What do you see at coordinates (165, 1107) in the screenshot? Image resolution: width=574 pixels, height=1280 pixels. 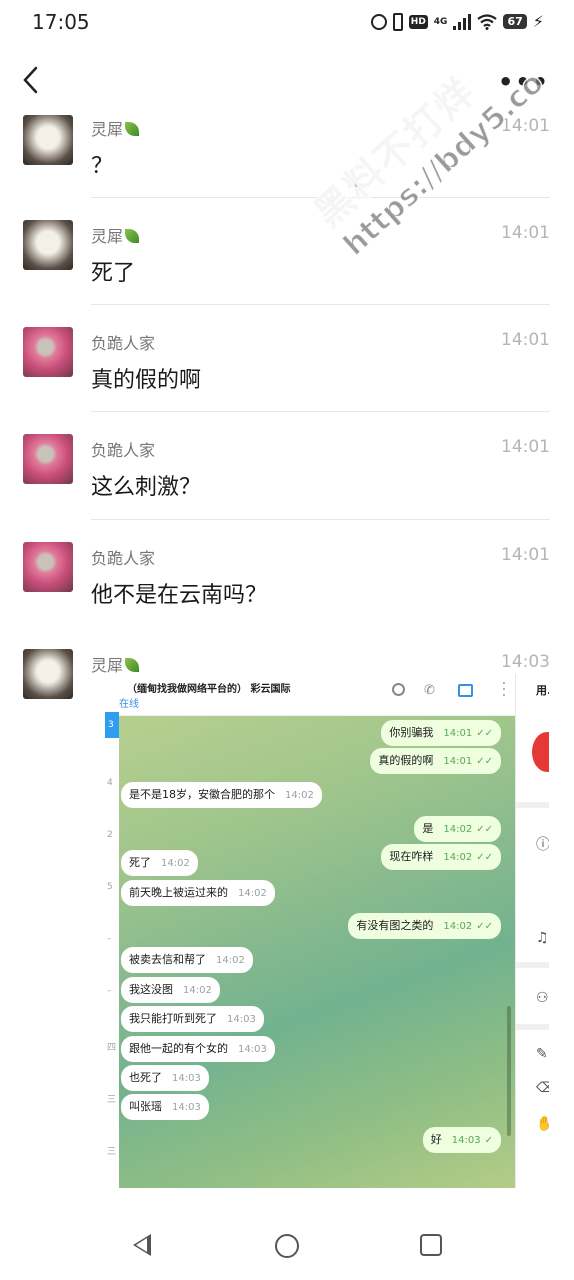 I see `chat-bubble-incoming: 叫张瑶 14:03` at bounding box center [165, 1107].